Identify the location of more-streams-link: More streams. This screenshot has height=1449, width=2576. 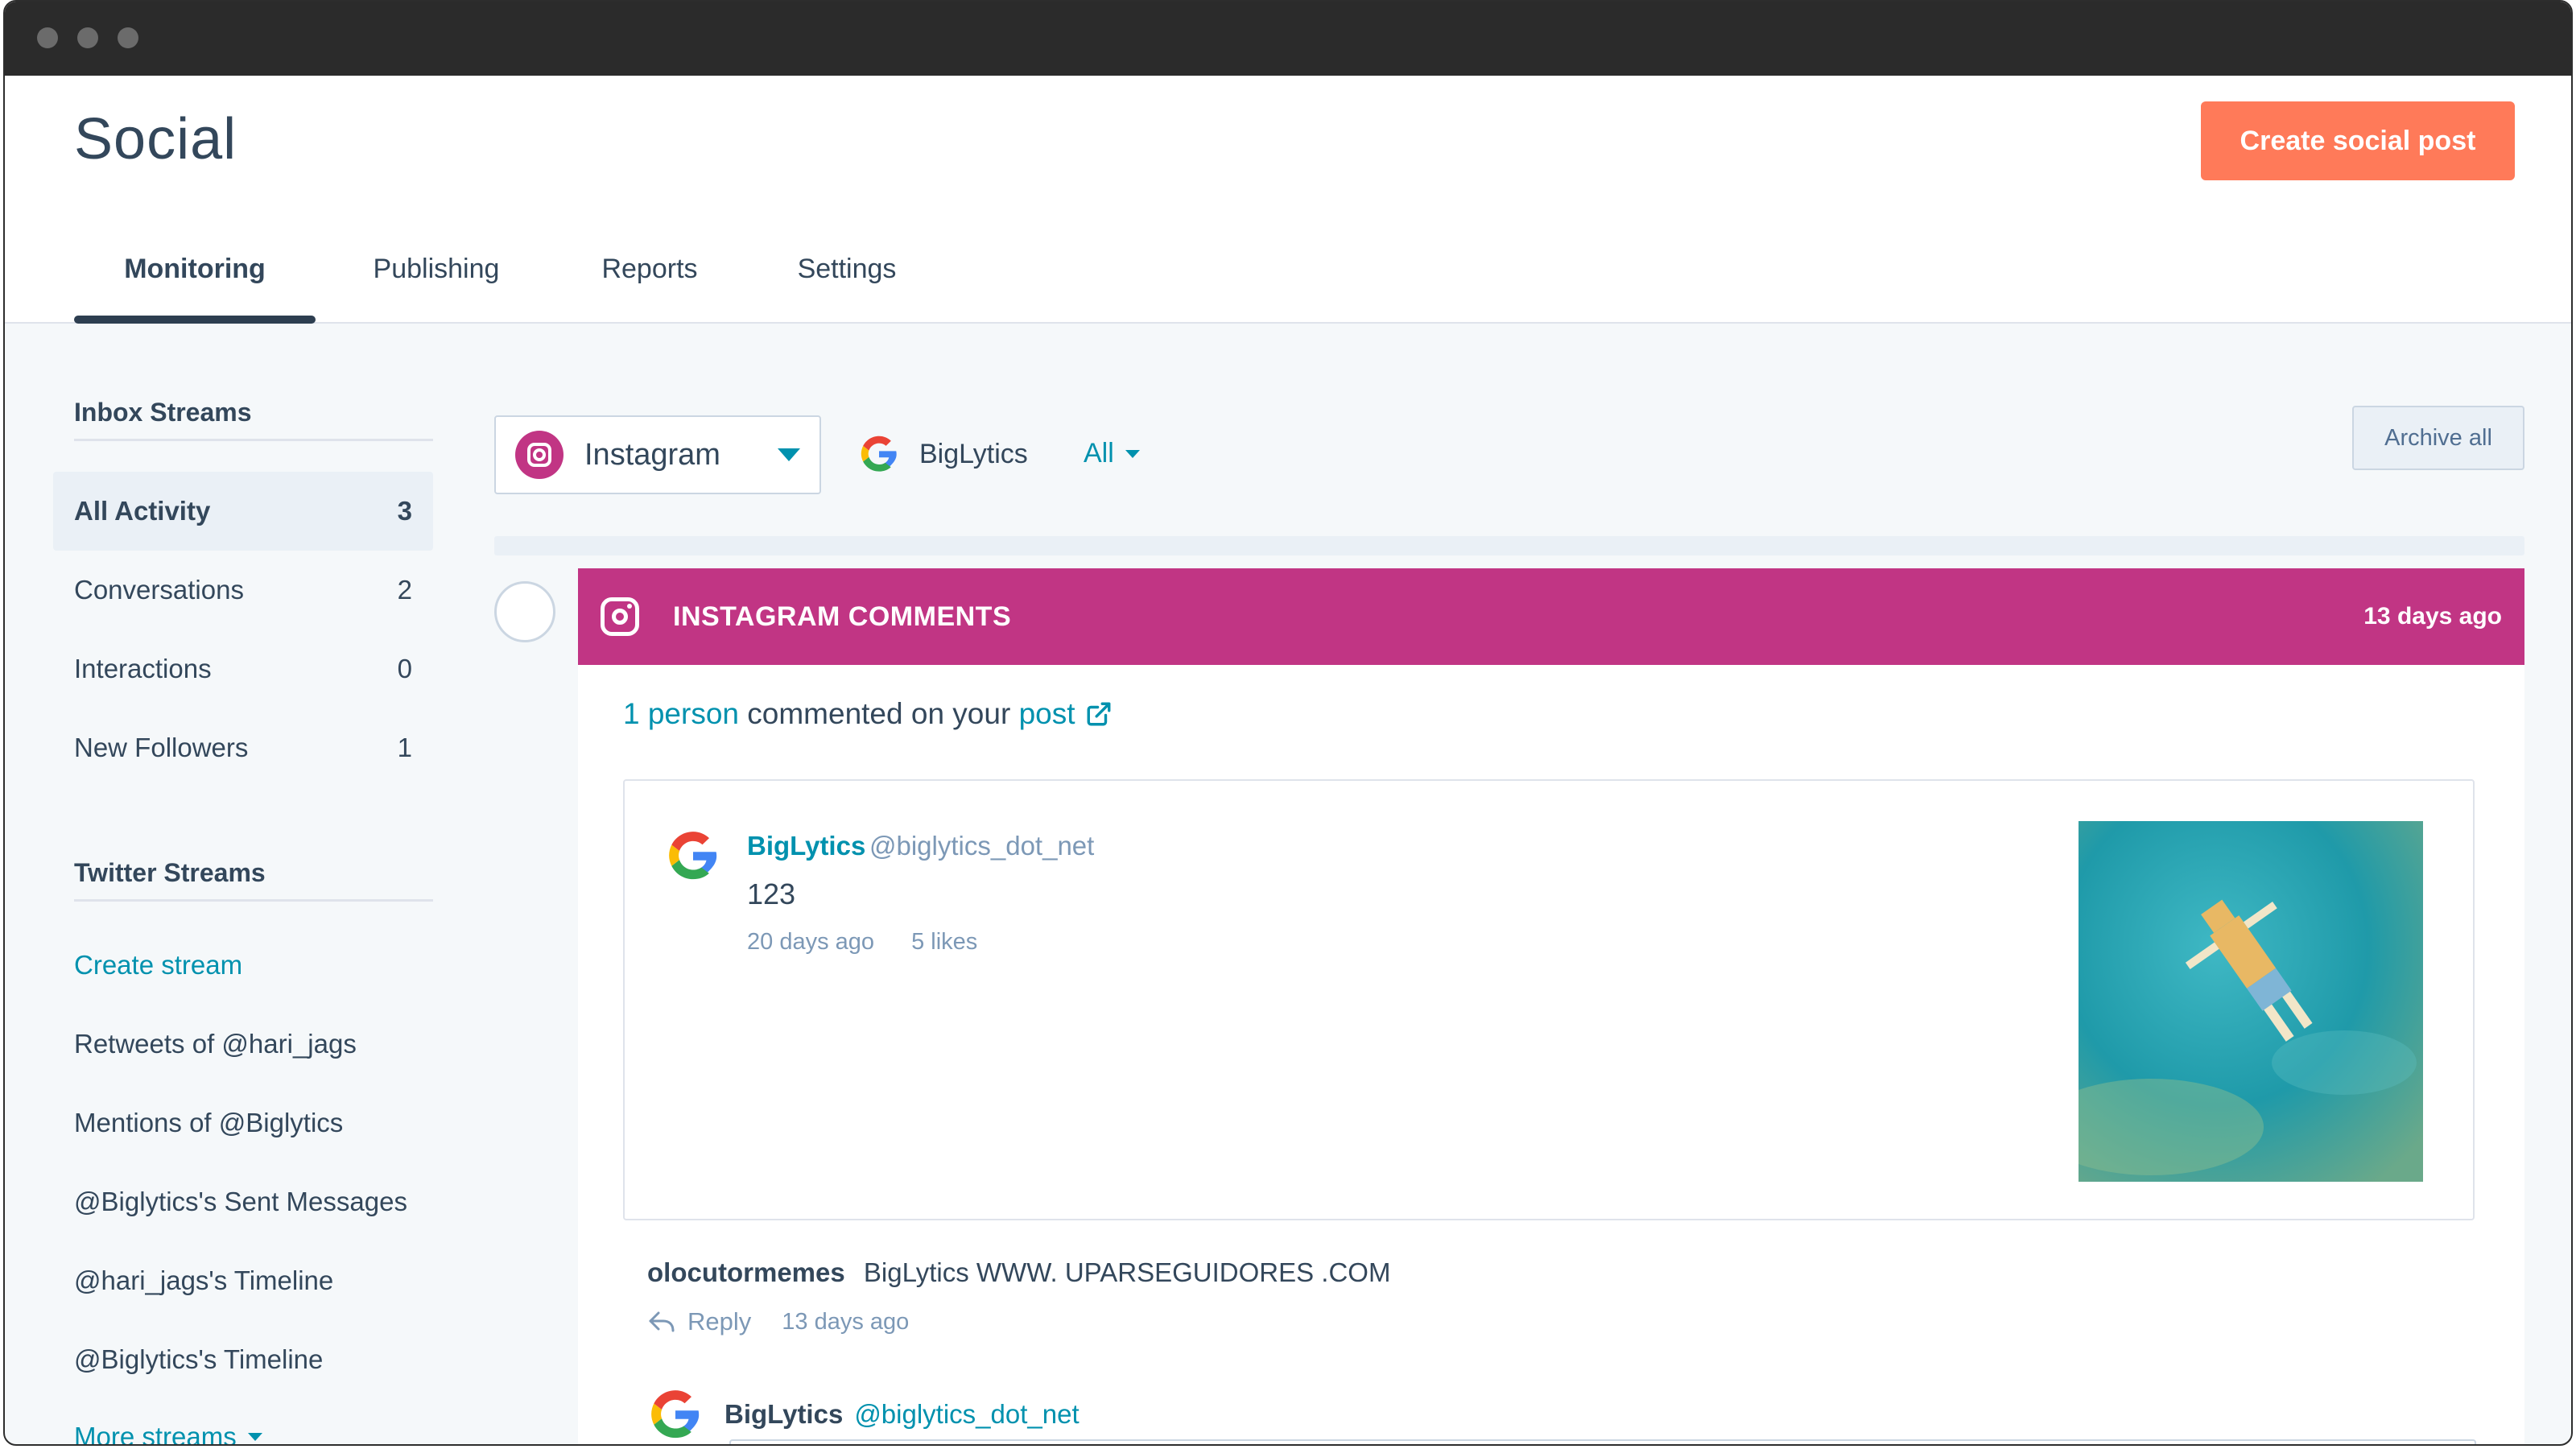
(168, 1434).